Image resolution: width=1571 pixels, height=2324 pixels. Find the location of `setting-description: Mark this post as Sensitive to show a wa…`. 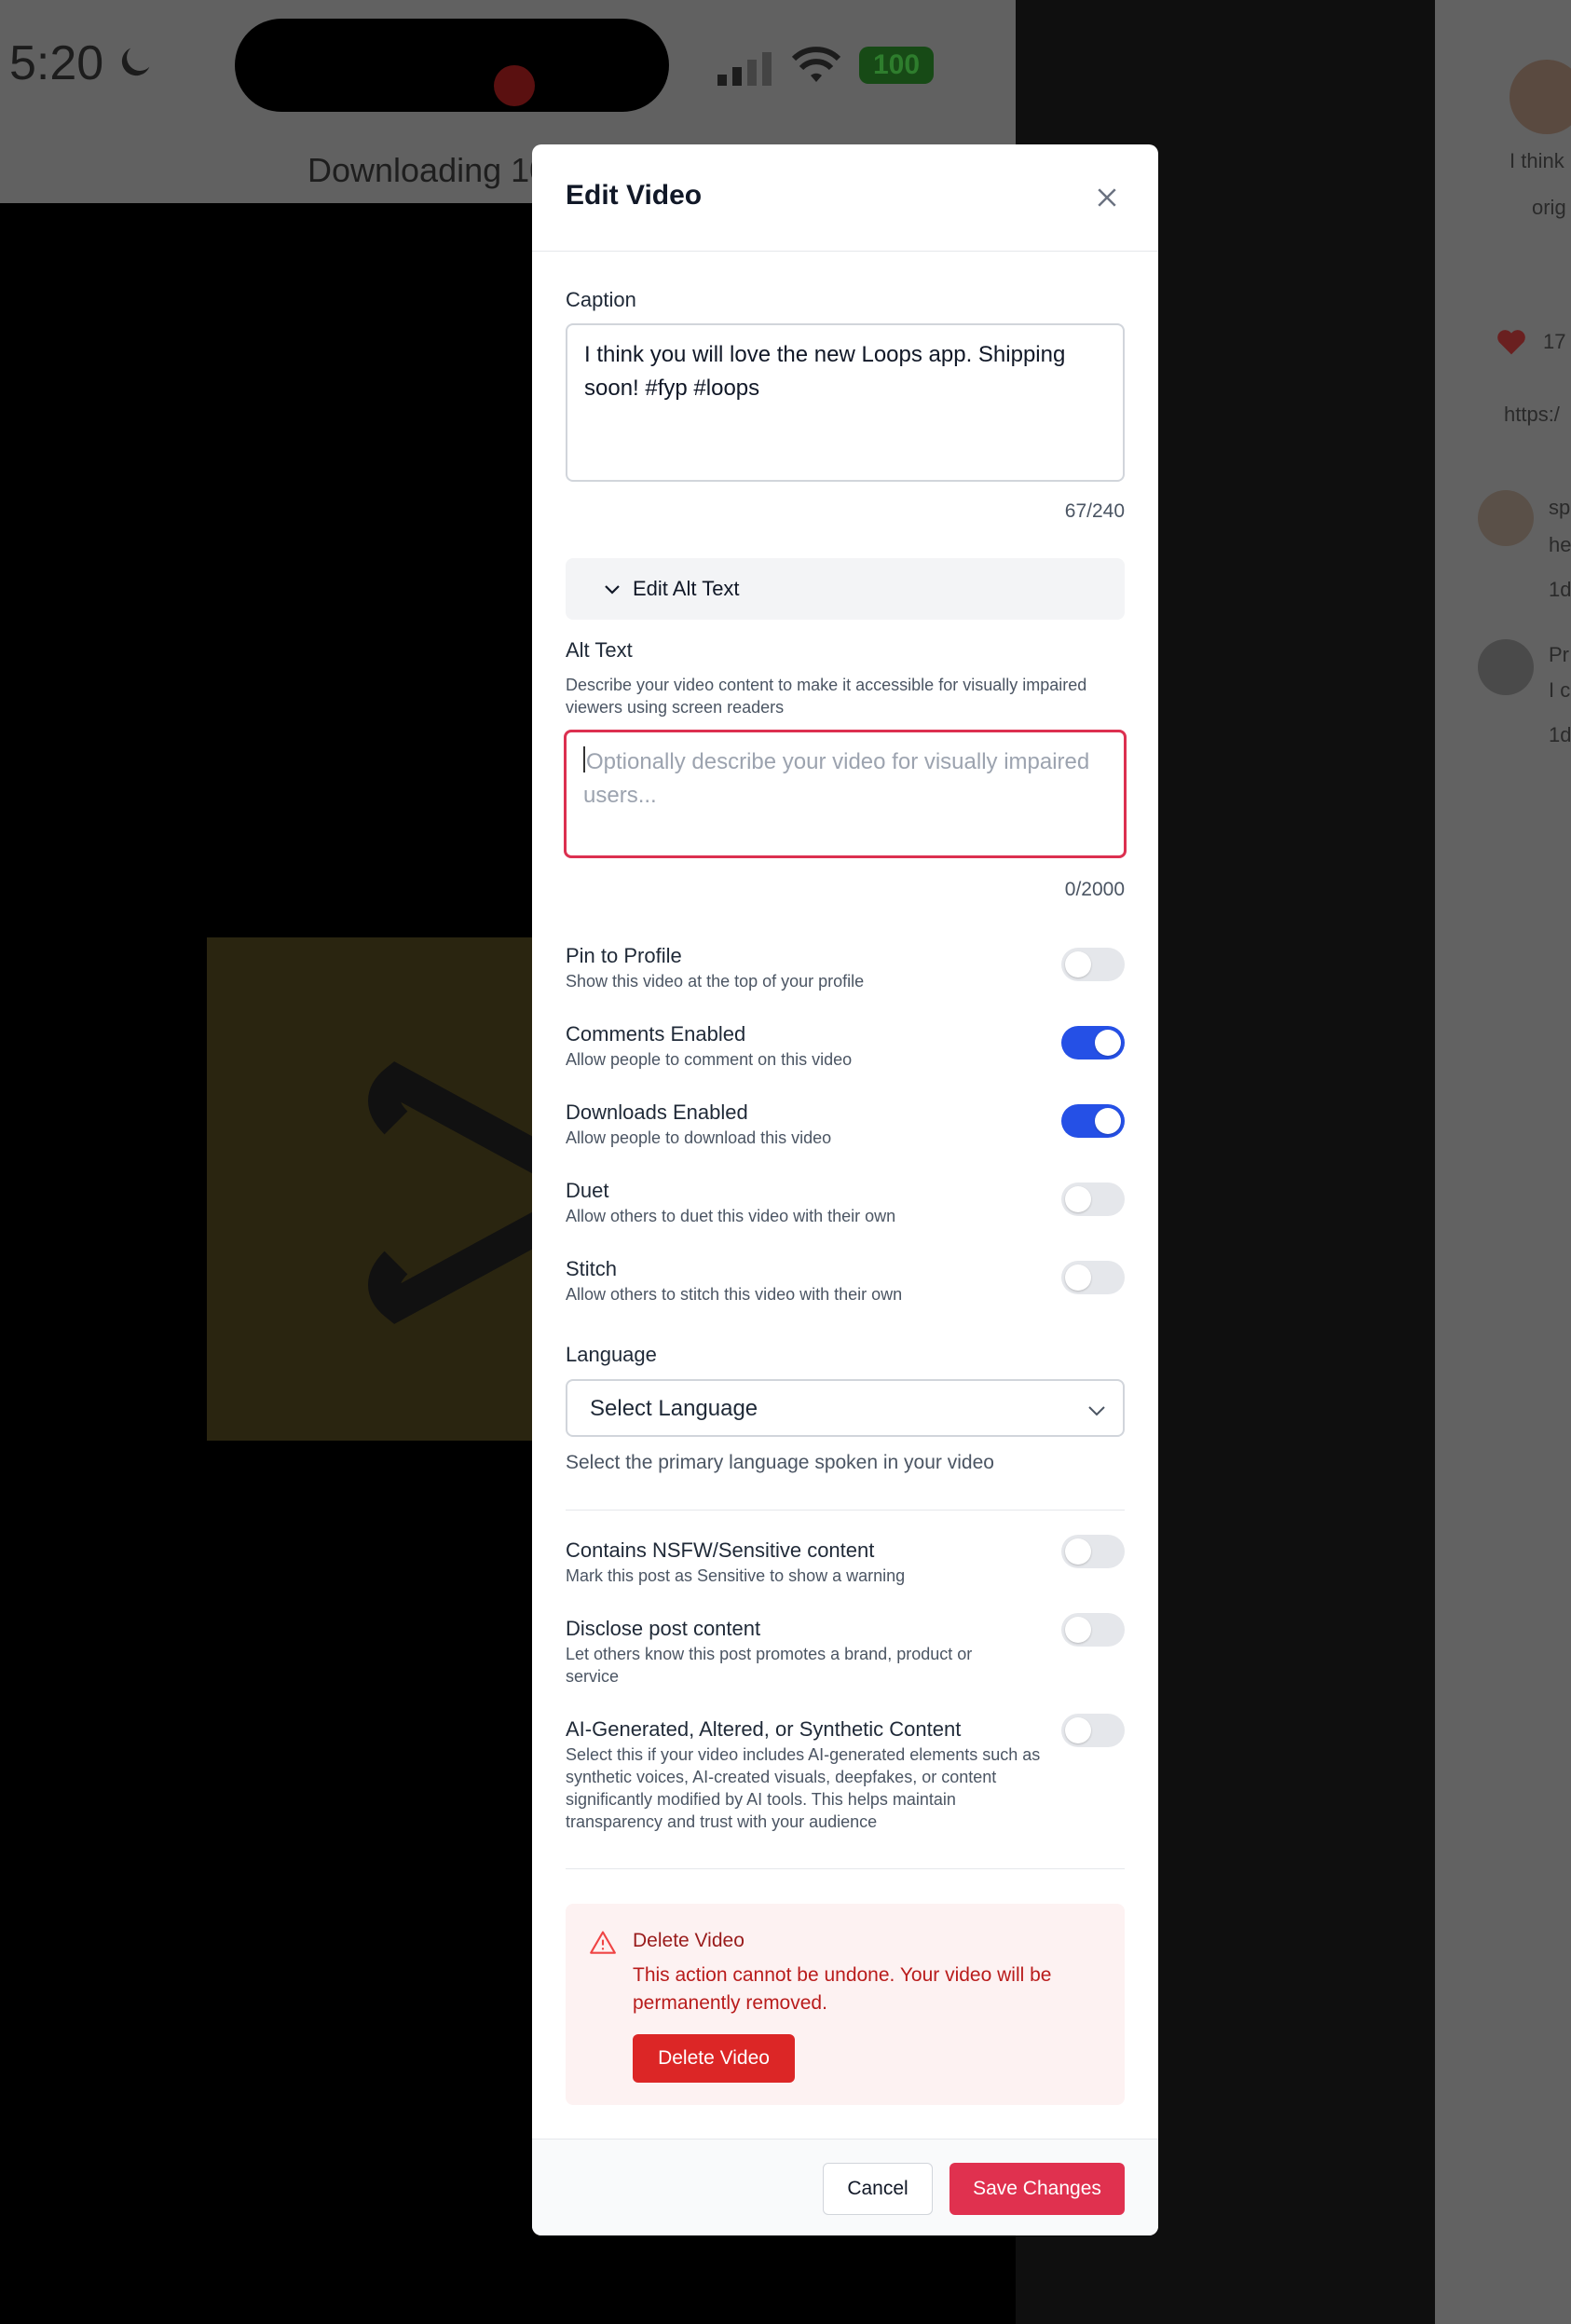

setting-description: Mark this post as Sensitive to show a wa… is located at coordinates (736, 1575).